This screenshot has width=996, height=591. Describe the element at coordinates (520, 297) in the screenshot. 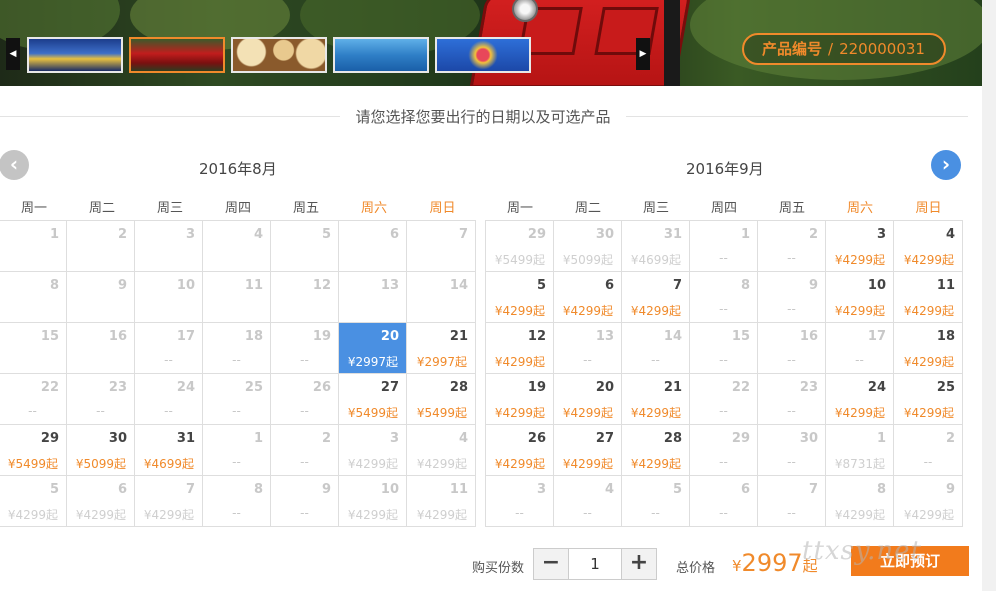

I see `calendar-day: 5 ¥4299起` at that location.